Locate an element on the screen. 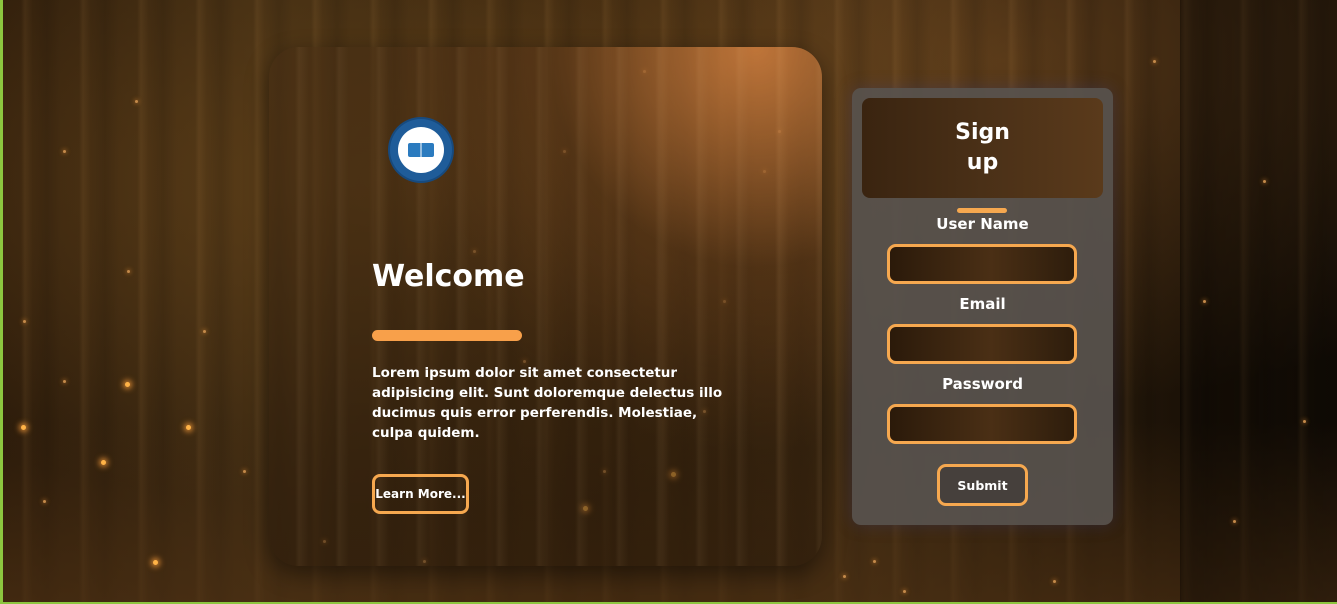 The height and width of the screenshot is (604, 1337). signup-header: Sign up is located at coordinates (982, 148).